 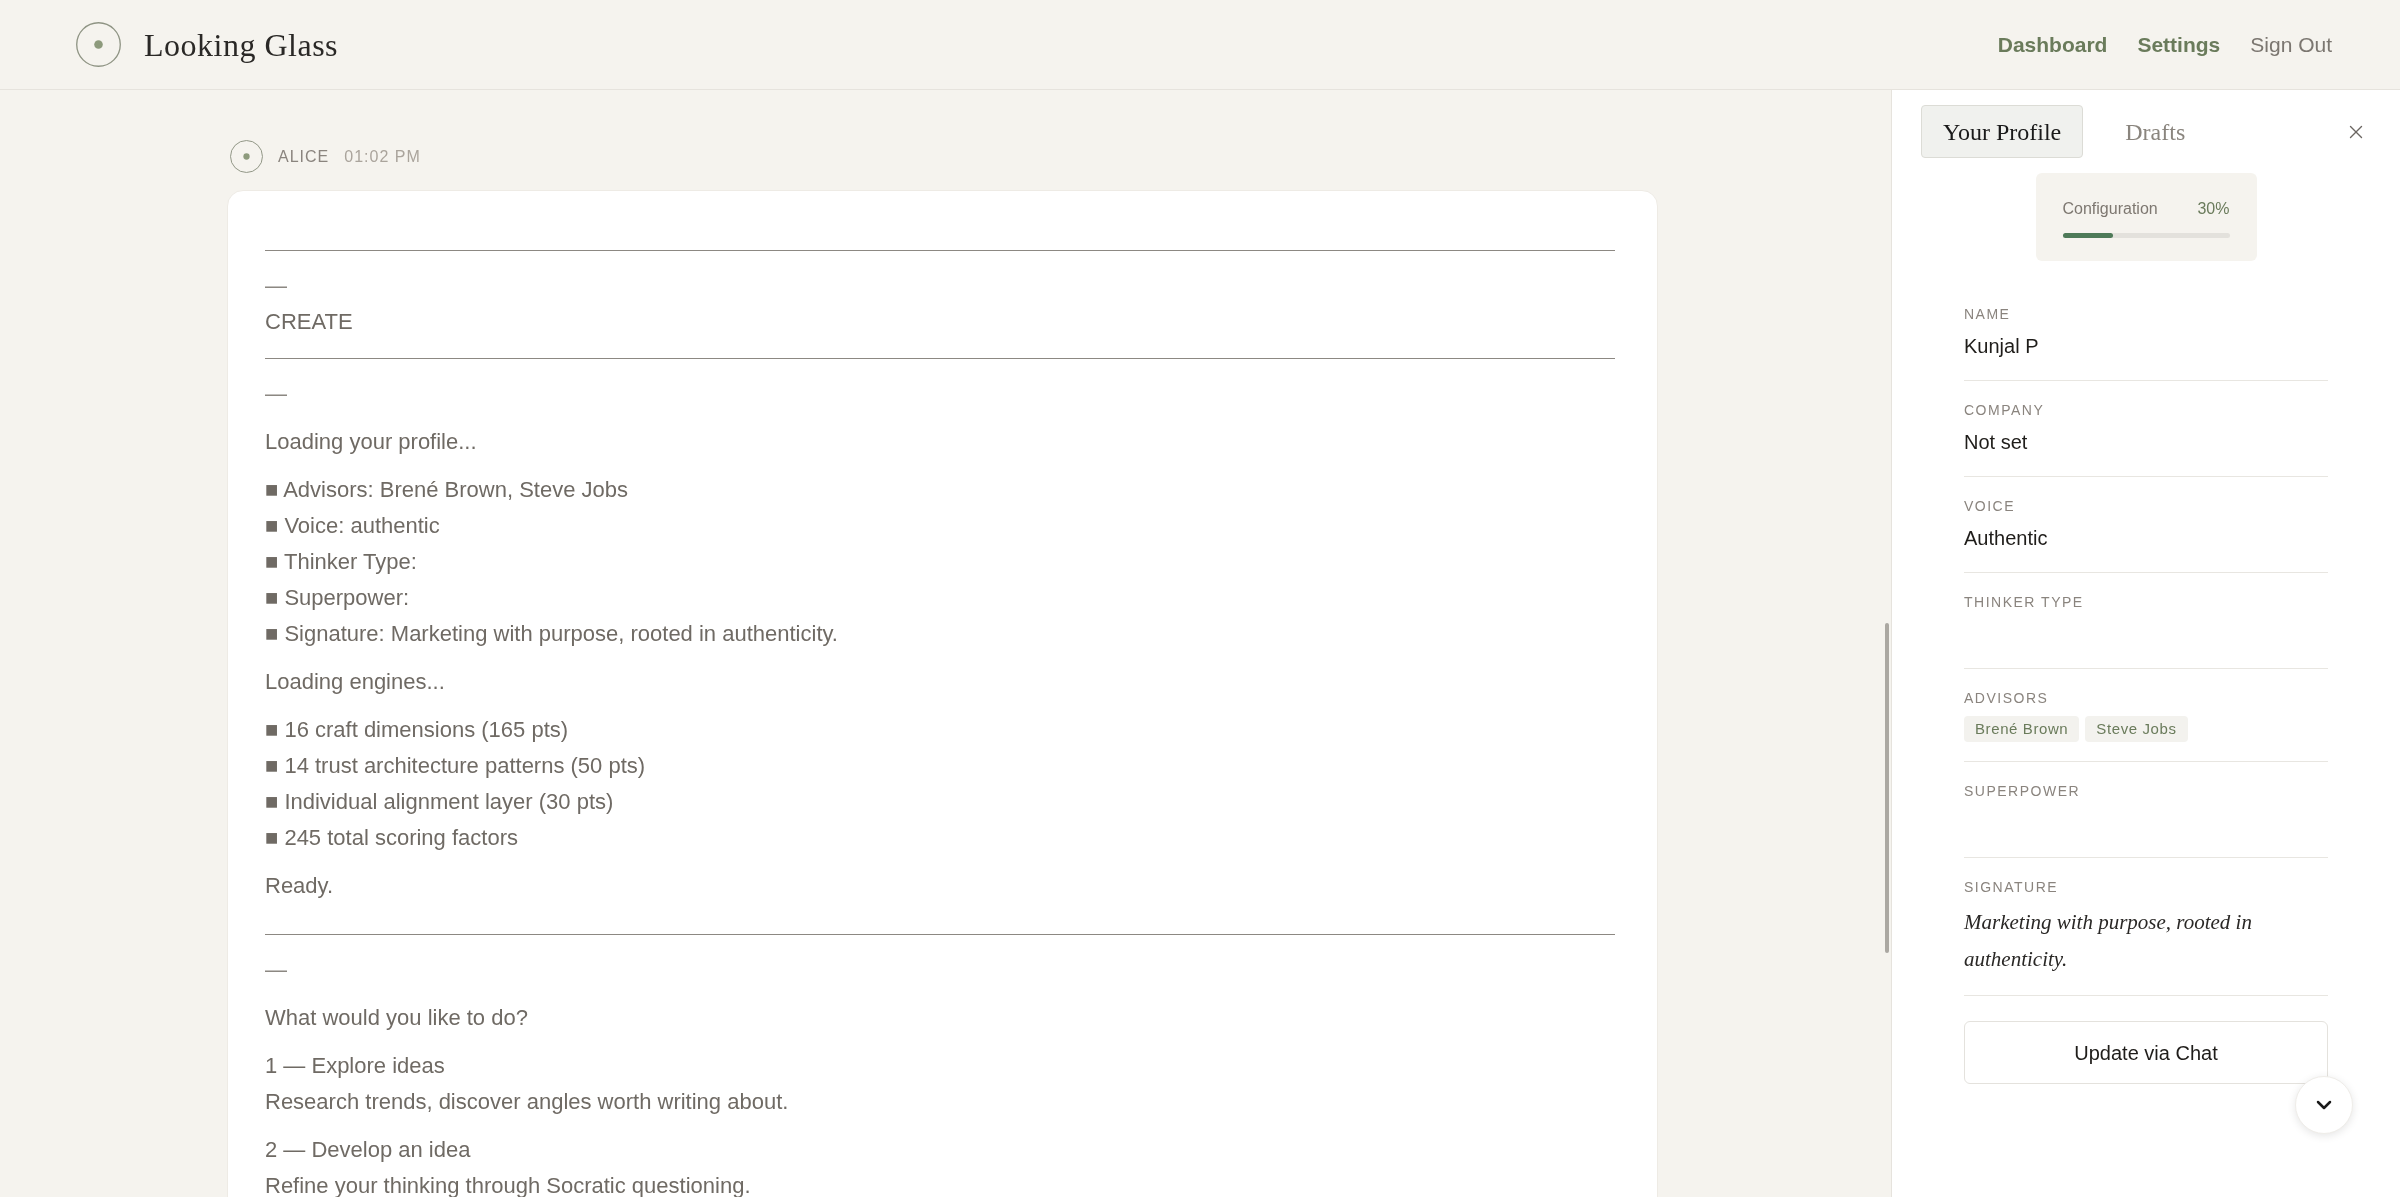 What do you see at coordinates (2324, 1105) in the screenshot?
I see `scroll-down-button` at bounding box center [2324, 1105].